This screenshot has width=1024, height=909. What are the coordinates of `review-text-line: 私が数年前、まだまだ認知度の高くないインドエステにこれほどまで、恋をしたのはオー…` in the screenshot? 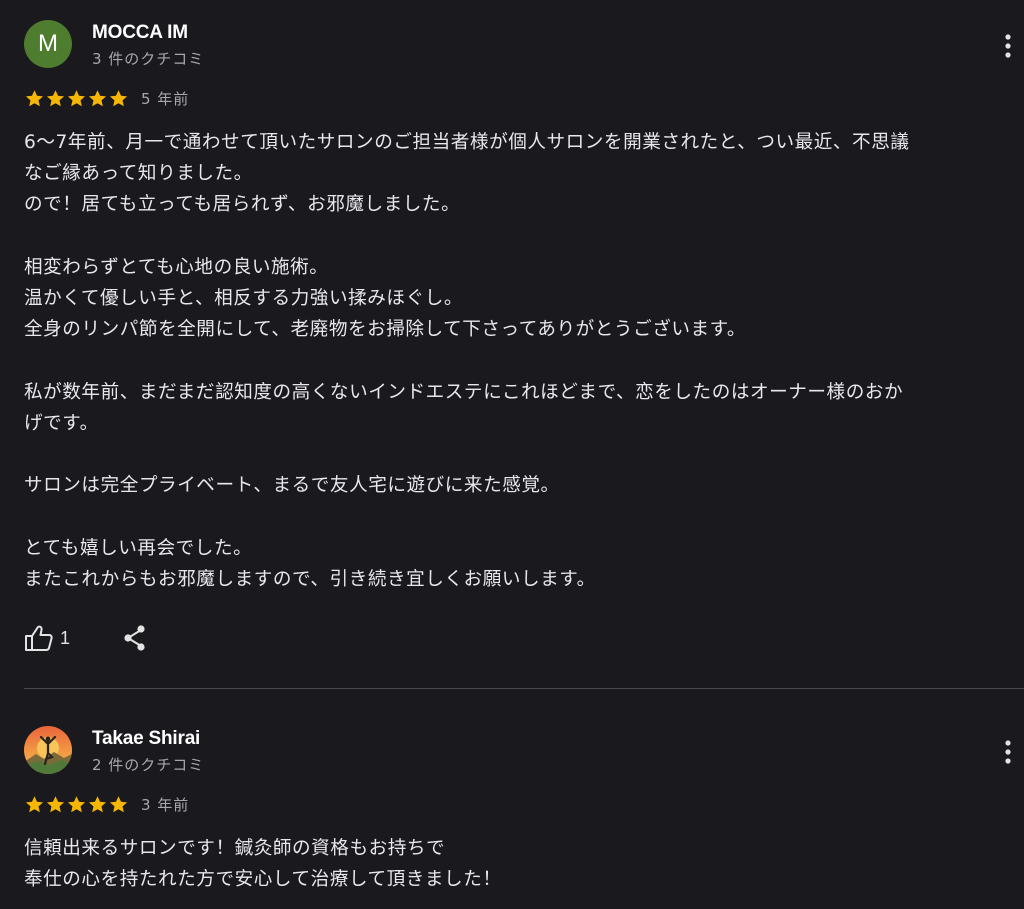 It's located at (464, 392).